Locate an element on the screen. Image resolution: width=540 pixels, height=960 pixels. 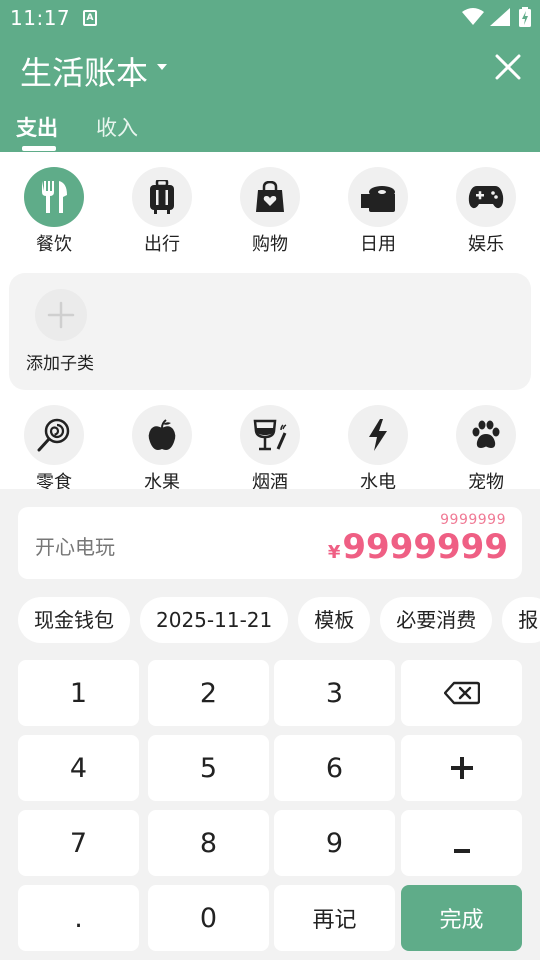
chip-reimburse: 报 is located at coordinates (521, 620).